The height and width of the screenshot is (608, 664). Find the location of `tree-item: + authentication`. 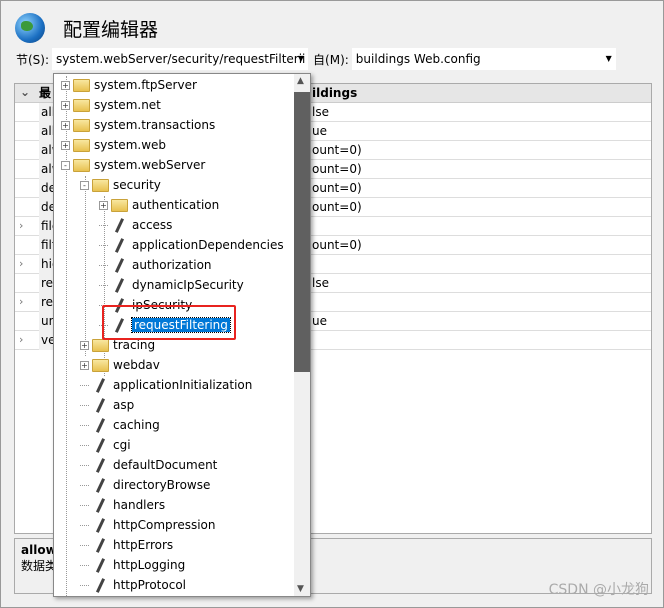

tree-item: + authentication is located at coordinates (159, 205).